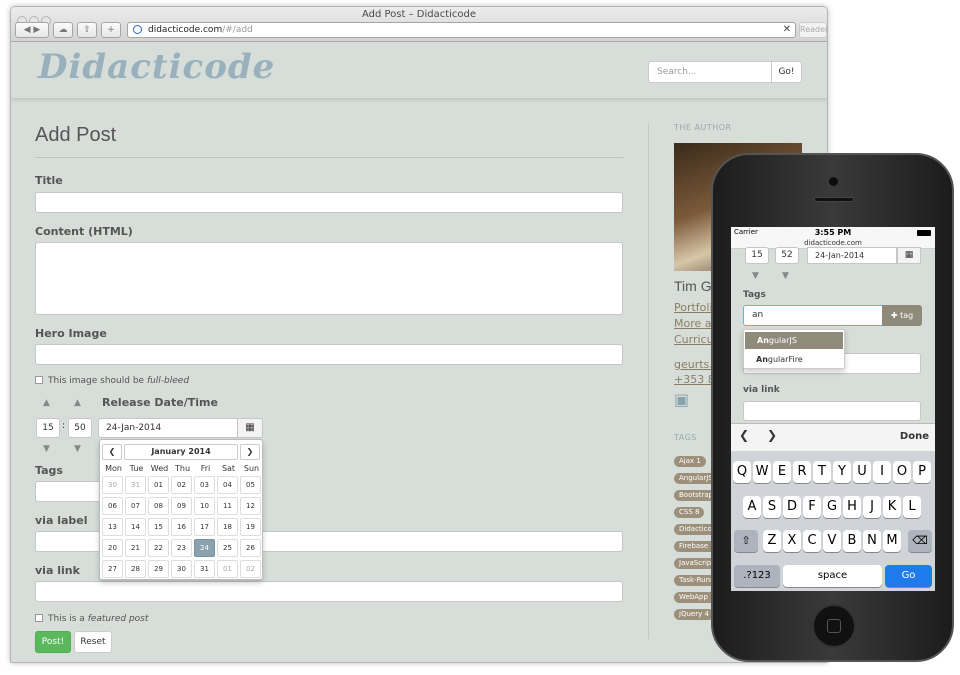 Image resolution: width=960 pixels, height=675 pixels. Describe the element at coordinates (902, 315) in the screenshot. I see `add-tag-button: ✚ tag` at that location.